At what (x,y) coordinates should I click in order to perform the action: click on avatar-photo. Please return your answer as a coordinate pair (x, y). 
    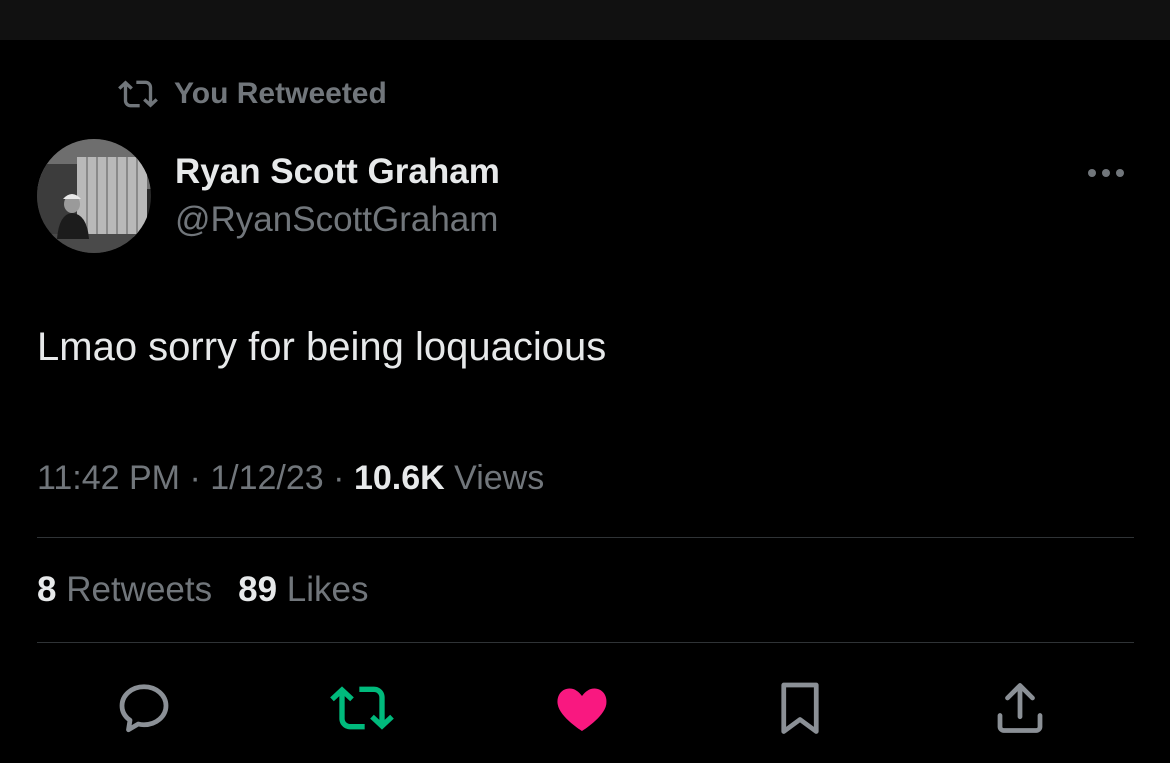
    Looking at the image, I should click on (94, 196).